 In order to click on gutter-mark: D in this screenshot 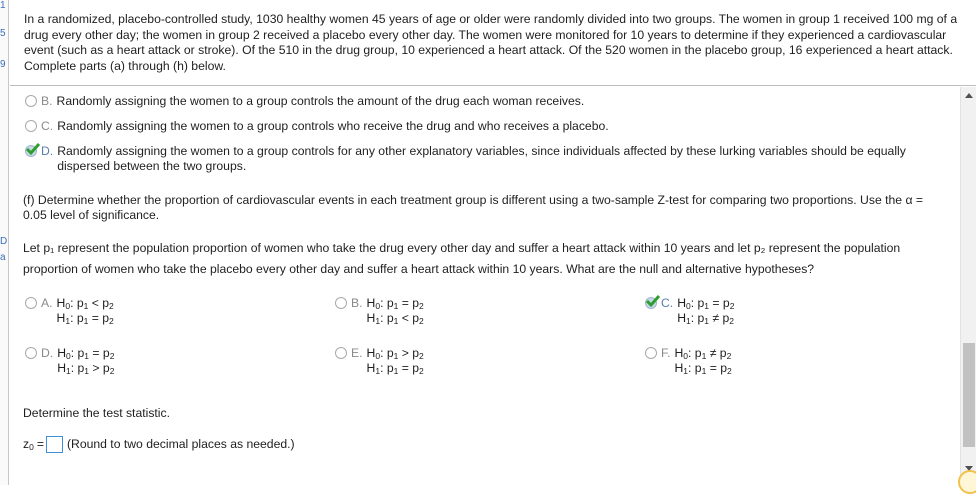, I will do `click(4, 241)`.